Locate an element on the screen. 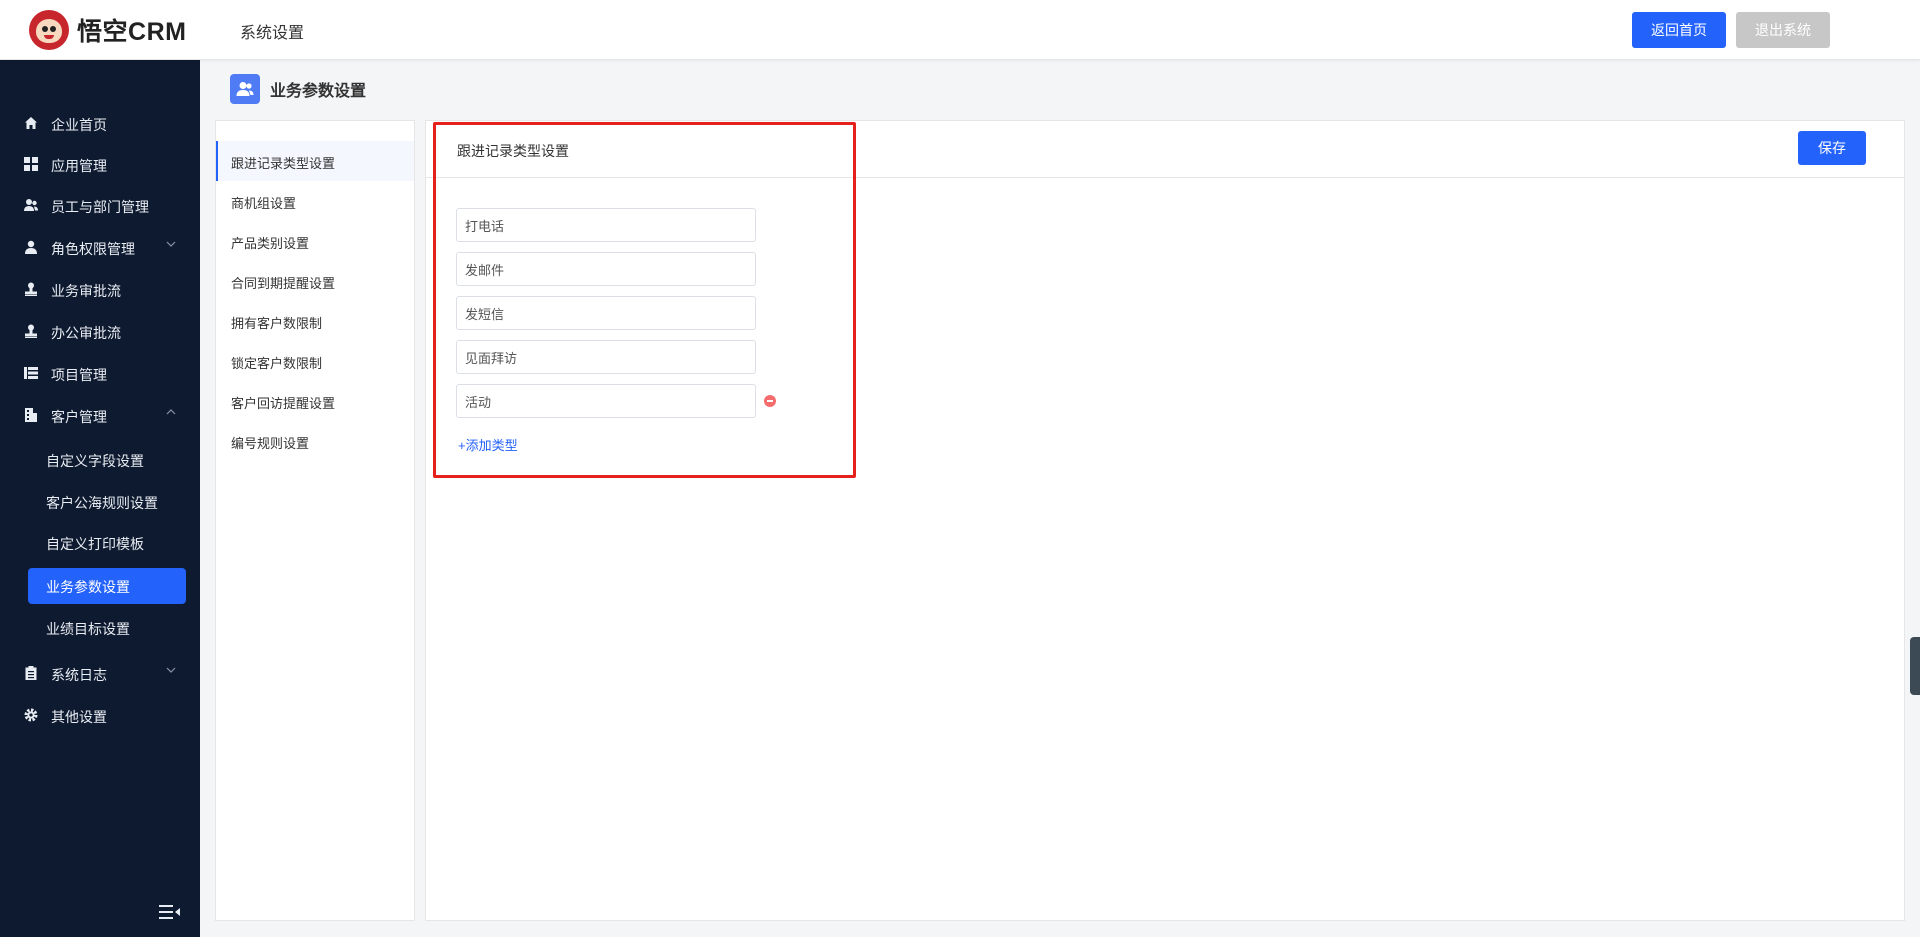 Image resolution: width=1920 pixels, height=937 pixels. sidebar-subitem-label: 自定义打印模板 is located at coordinates (95, 544).